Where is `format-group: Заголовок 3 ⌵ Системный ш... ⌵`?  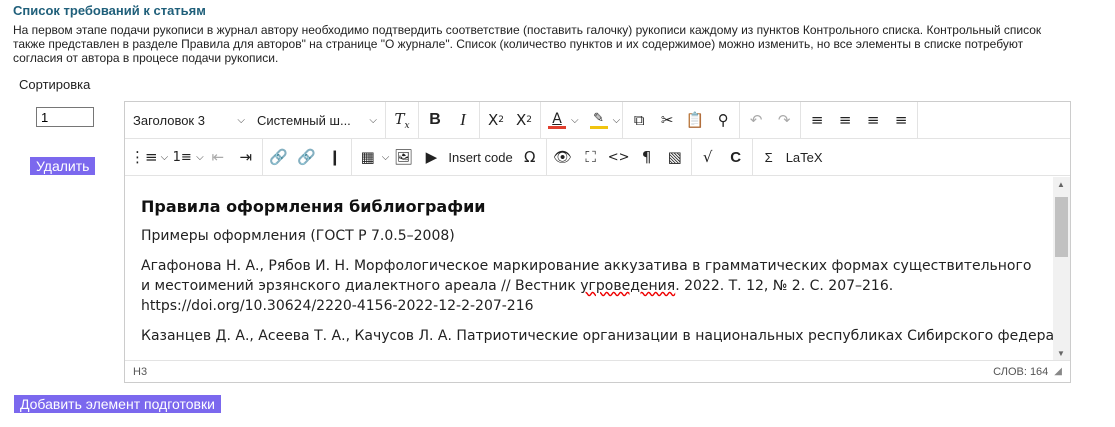 format-group: Заголовок 3 ⌵ Системный ш... ⌵ is located at coordinates (255, 120).